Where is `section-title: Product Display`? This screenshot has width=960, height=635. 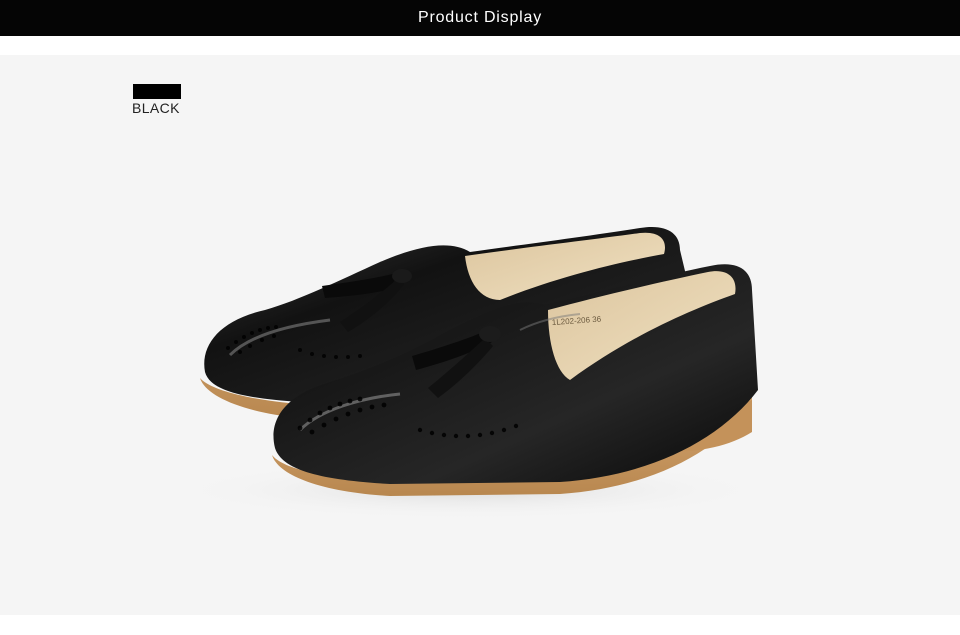
section-title: Product Display is located at coordinates (480, 17).